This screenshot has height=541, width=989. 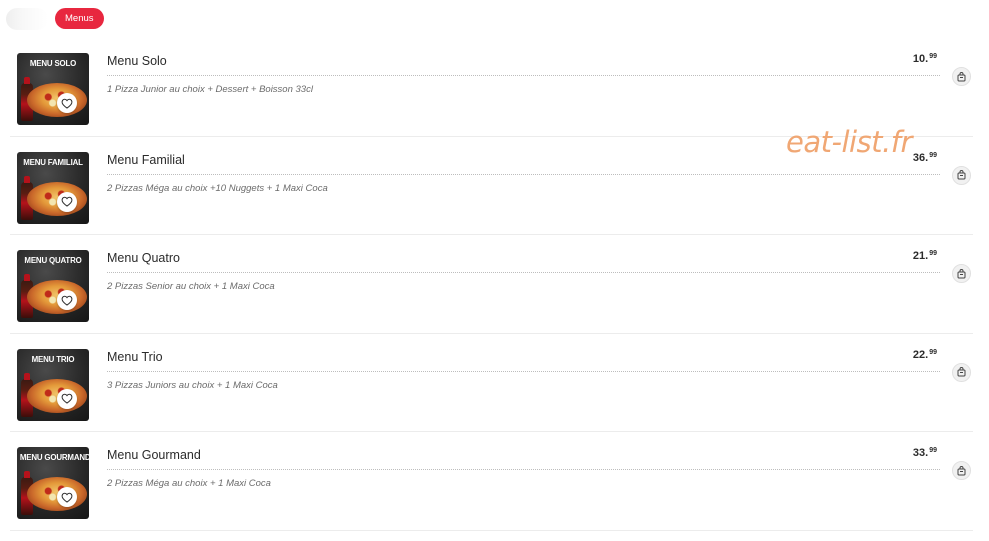 I want to click on item-description: 3 Pizzas Juniors au choix + 1 Maxi Coca, so click(x=192, y=385).